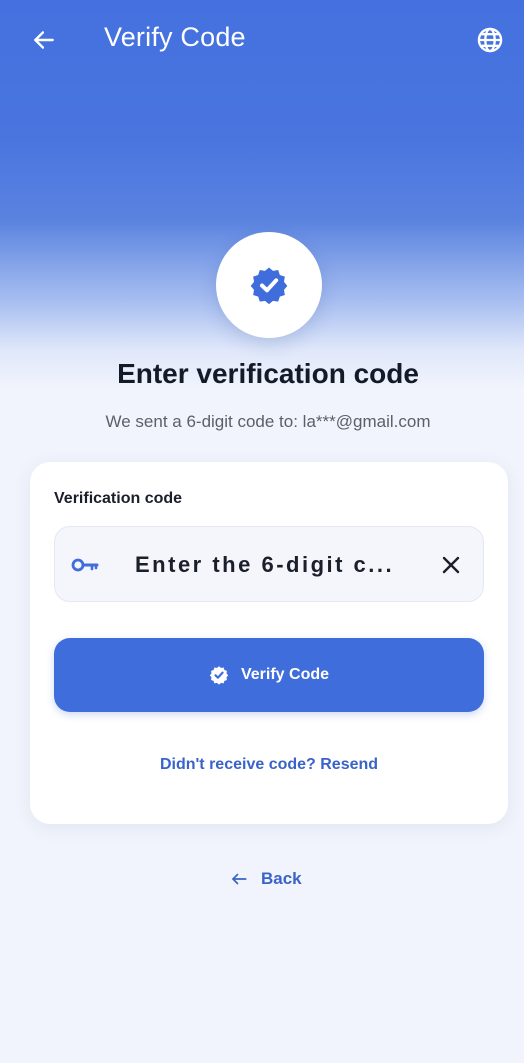 Image resolution: width=524 pixels, height=1063 pixels. What do you see at coordinates (451, 565) in the screenshot?
I see `close-icon` at bounding box center [451, 565].